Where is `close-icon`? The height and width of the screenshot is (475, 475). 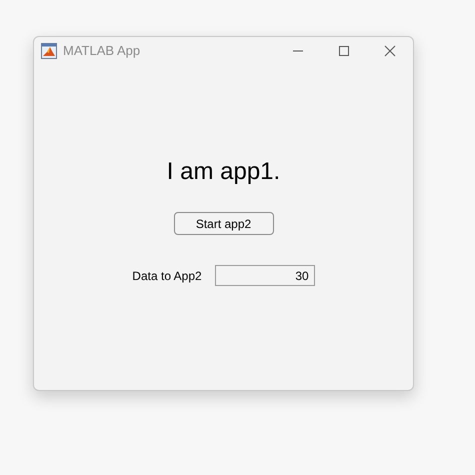
close-icon is located at coordinates (390, 51).